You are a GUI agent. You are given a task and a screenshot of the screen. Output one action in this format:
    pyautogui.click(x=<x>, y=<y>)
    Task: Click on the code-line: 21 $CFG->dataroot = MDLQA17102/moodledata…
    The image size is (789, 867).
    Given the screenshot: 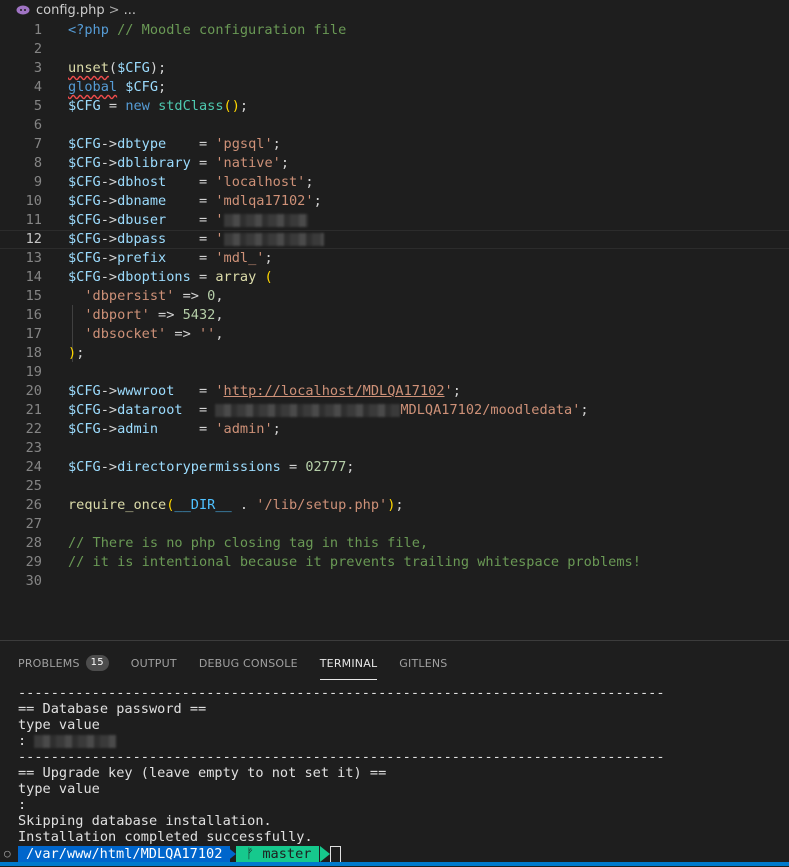 What is the action you would take?
    pyautogui.click(x=394, y=410)
    